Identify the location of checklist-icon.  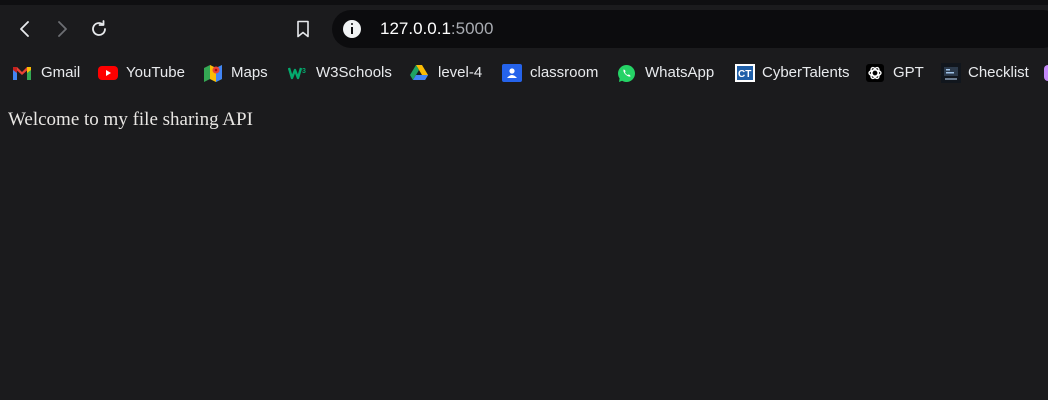
(951, 73).